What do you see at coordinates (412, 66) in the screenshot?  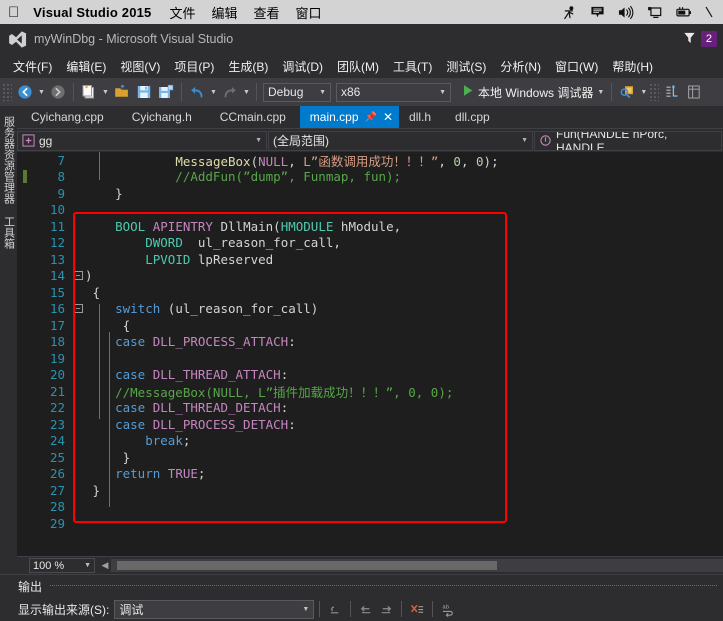 I see `menu-tools: 工具(T)` at bounding box center [412, 66].